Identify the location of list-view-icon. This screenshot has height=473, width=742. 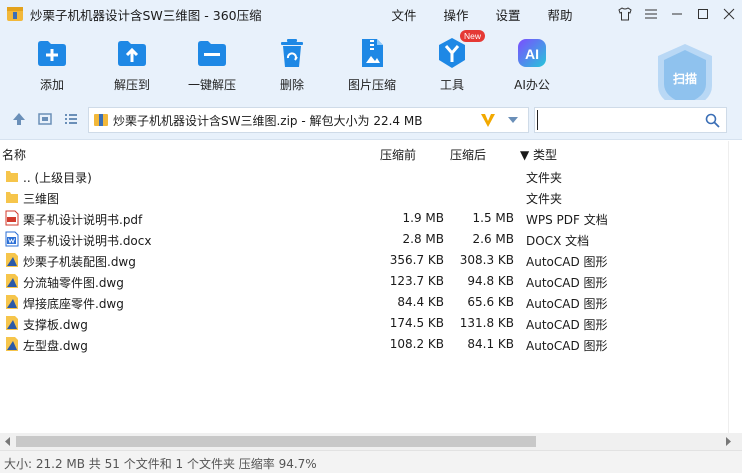
(71, 119).